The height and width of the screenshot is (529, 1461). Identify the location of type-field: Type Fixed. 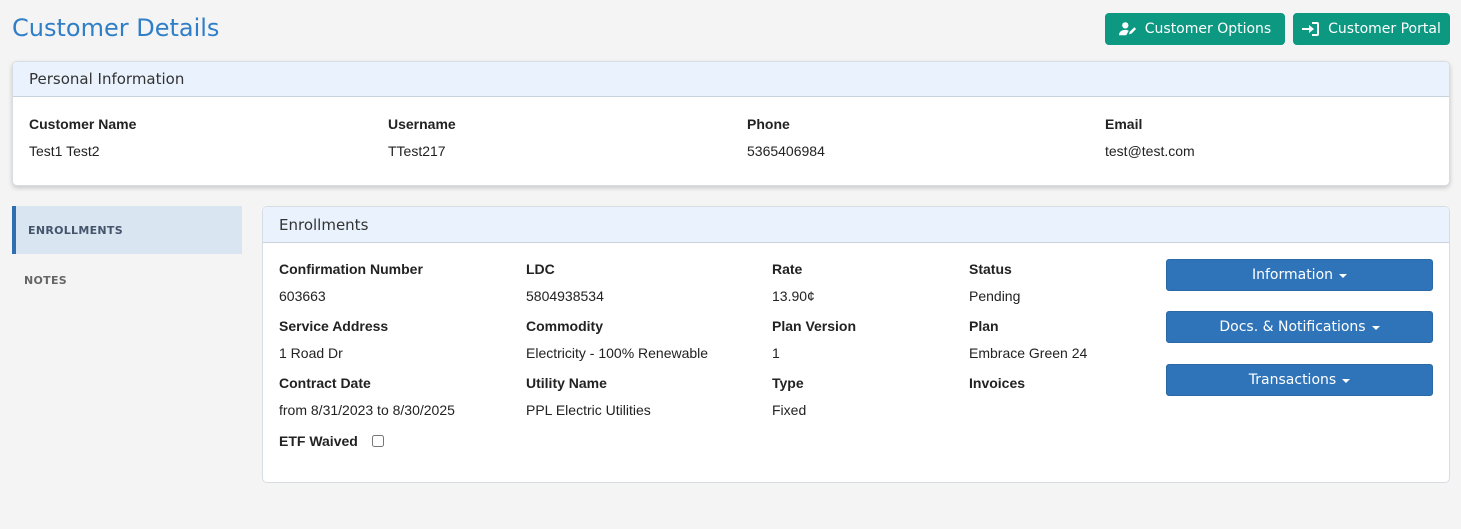
(789, 396).